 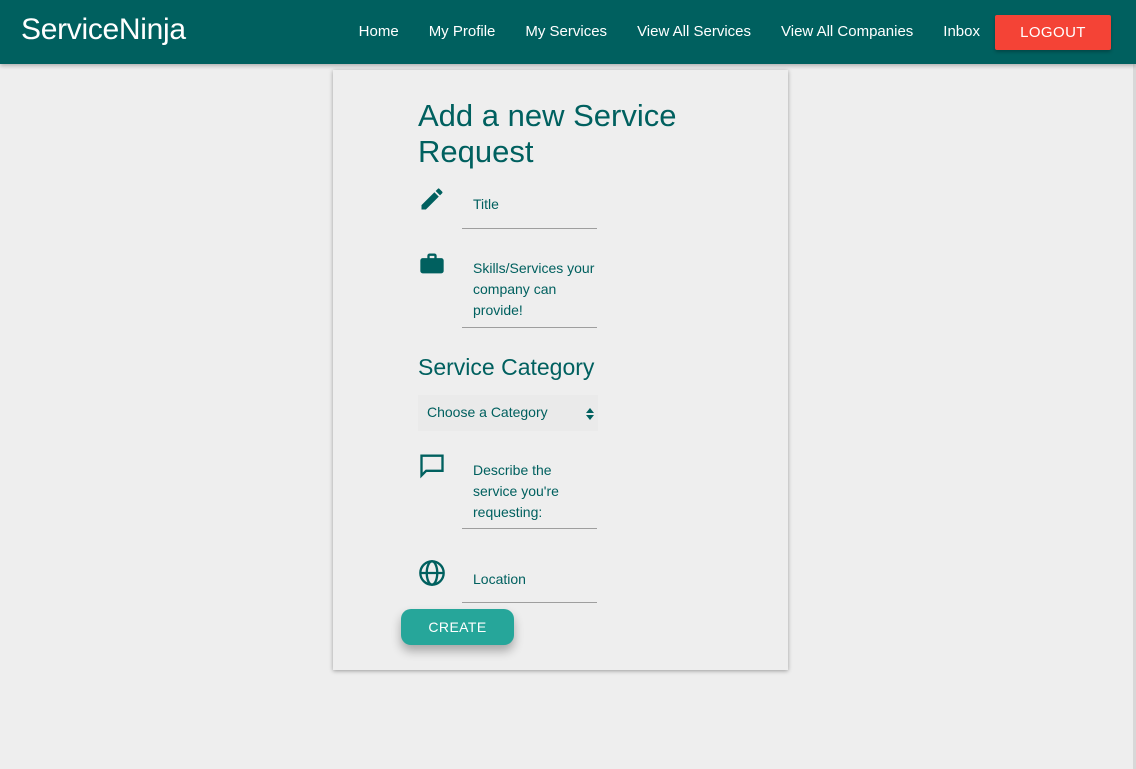 What do you see at coordinates (457, 627) in the screenshot?
I see `create-button: CREATE` at bounding box center [457, 627].